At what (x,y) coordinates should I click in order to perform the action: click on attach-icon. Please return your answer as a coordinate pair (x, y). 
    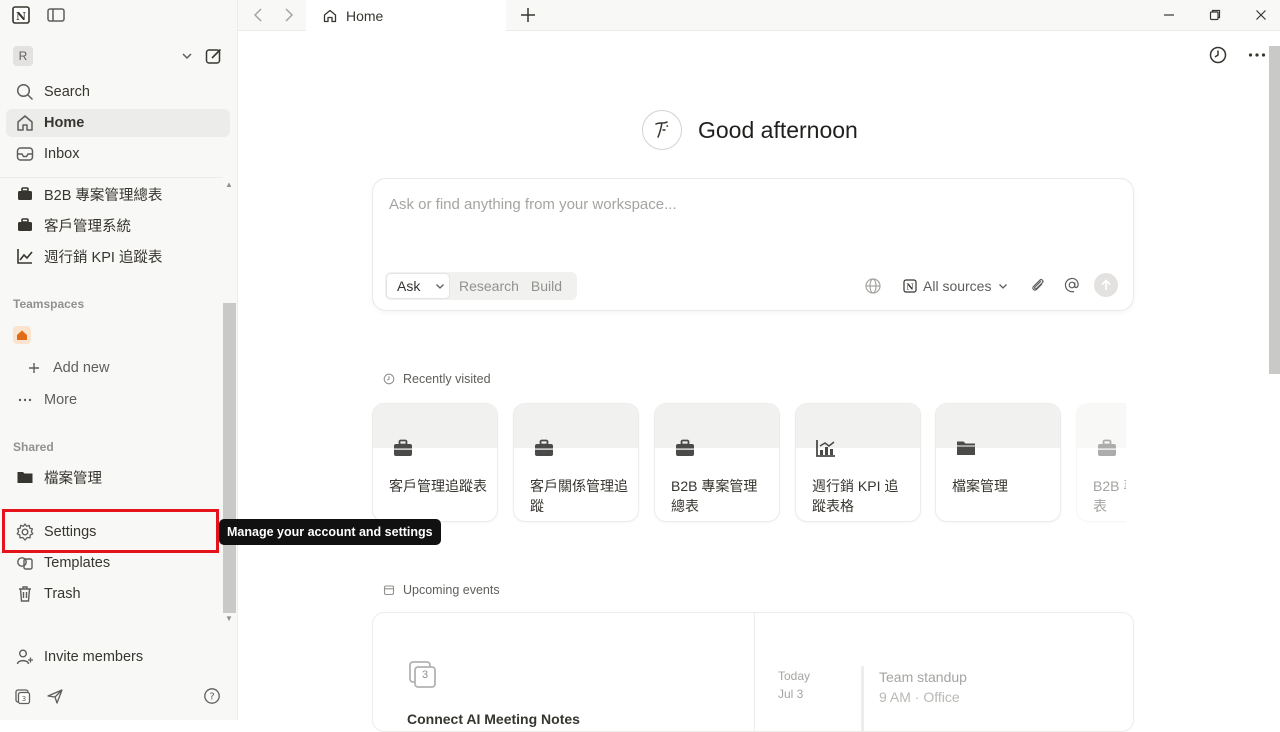
    Looking at the image, I should click on (1038, 285).